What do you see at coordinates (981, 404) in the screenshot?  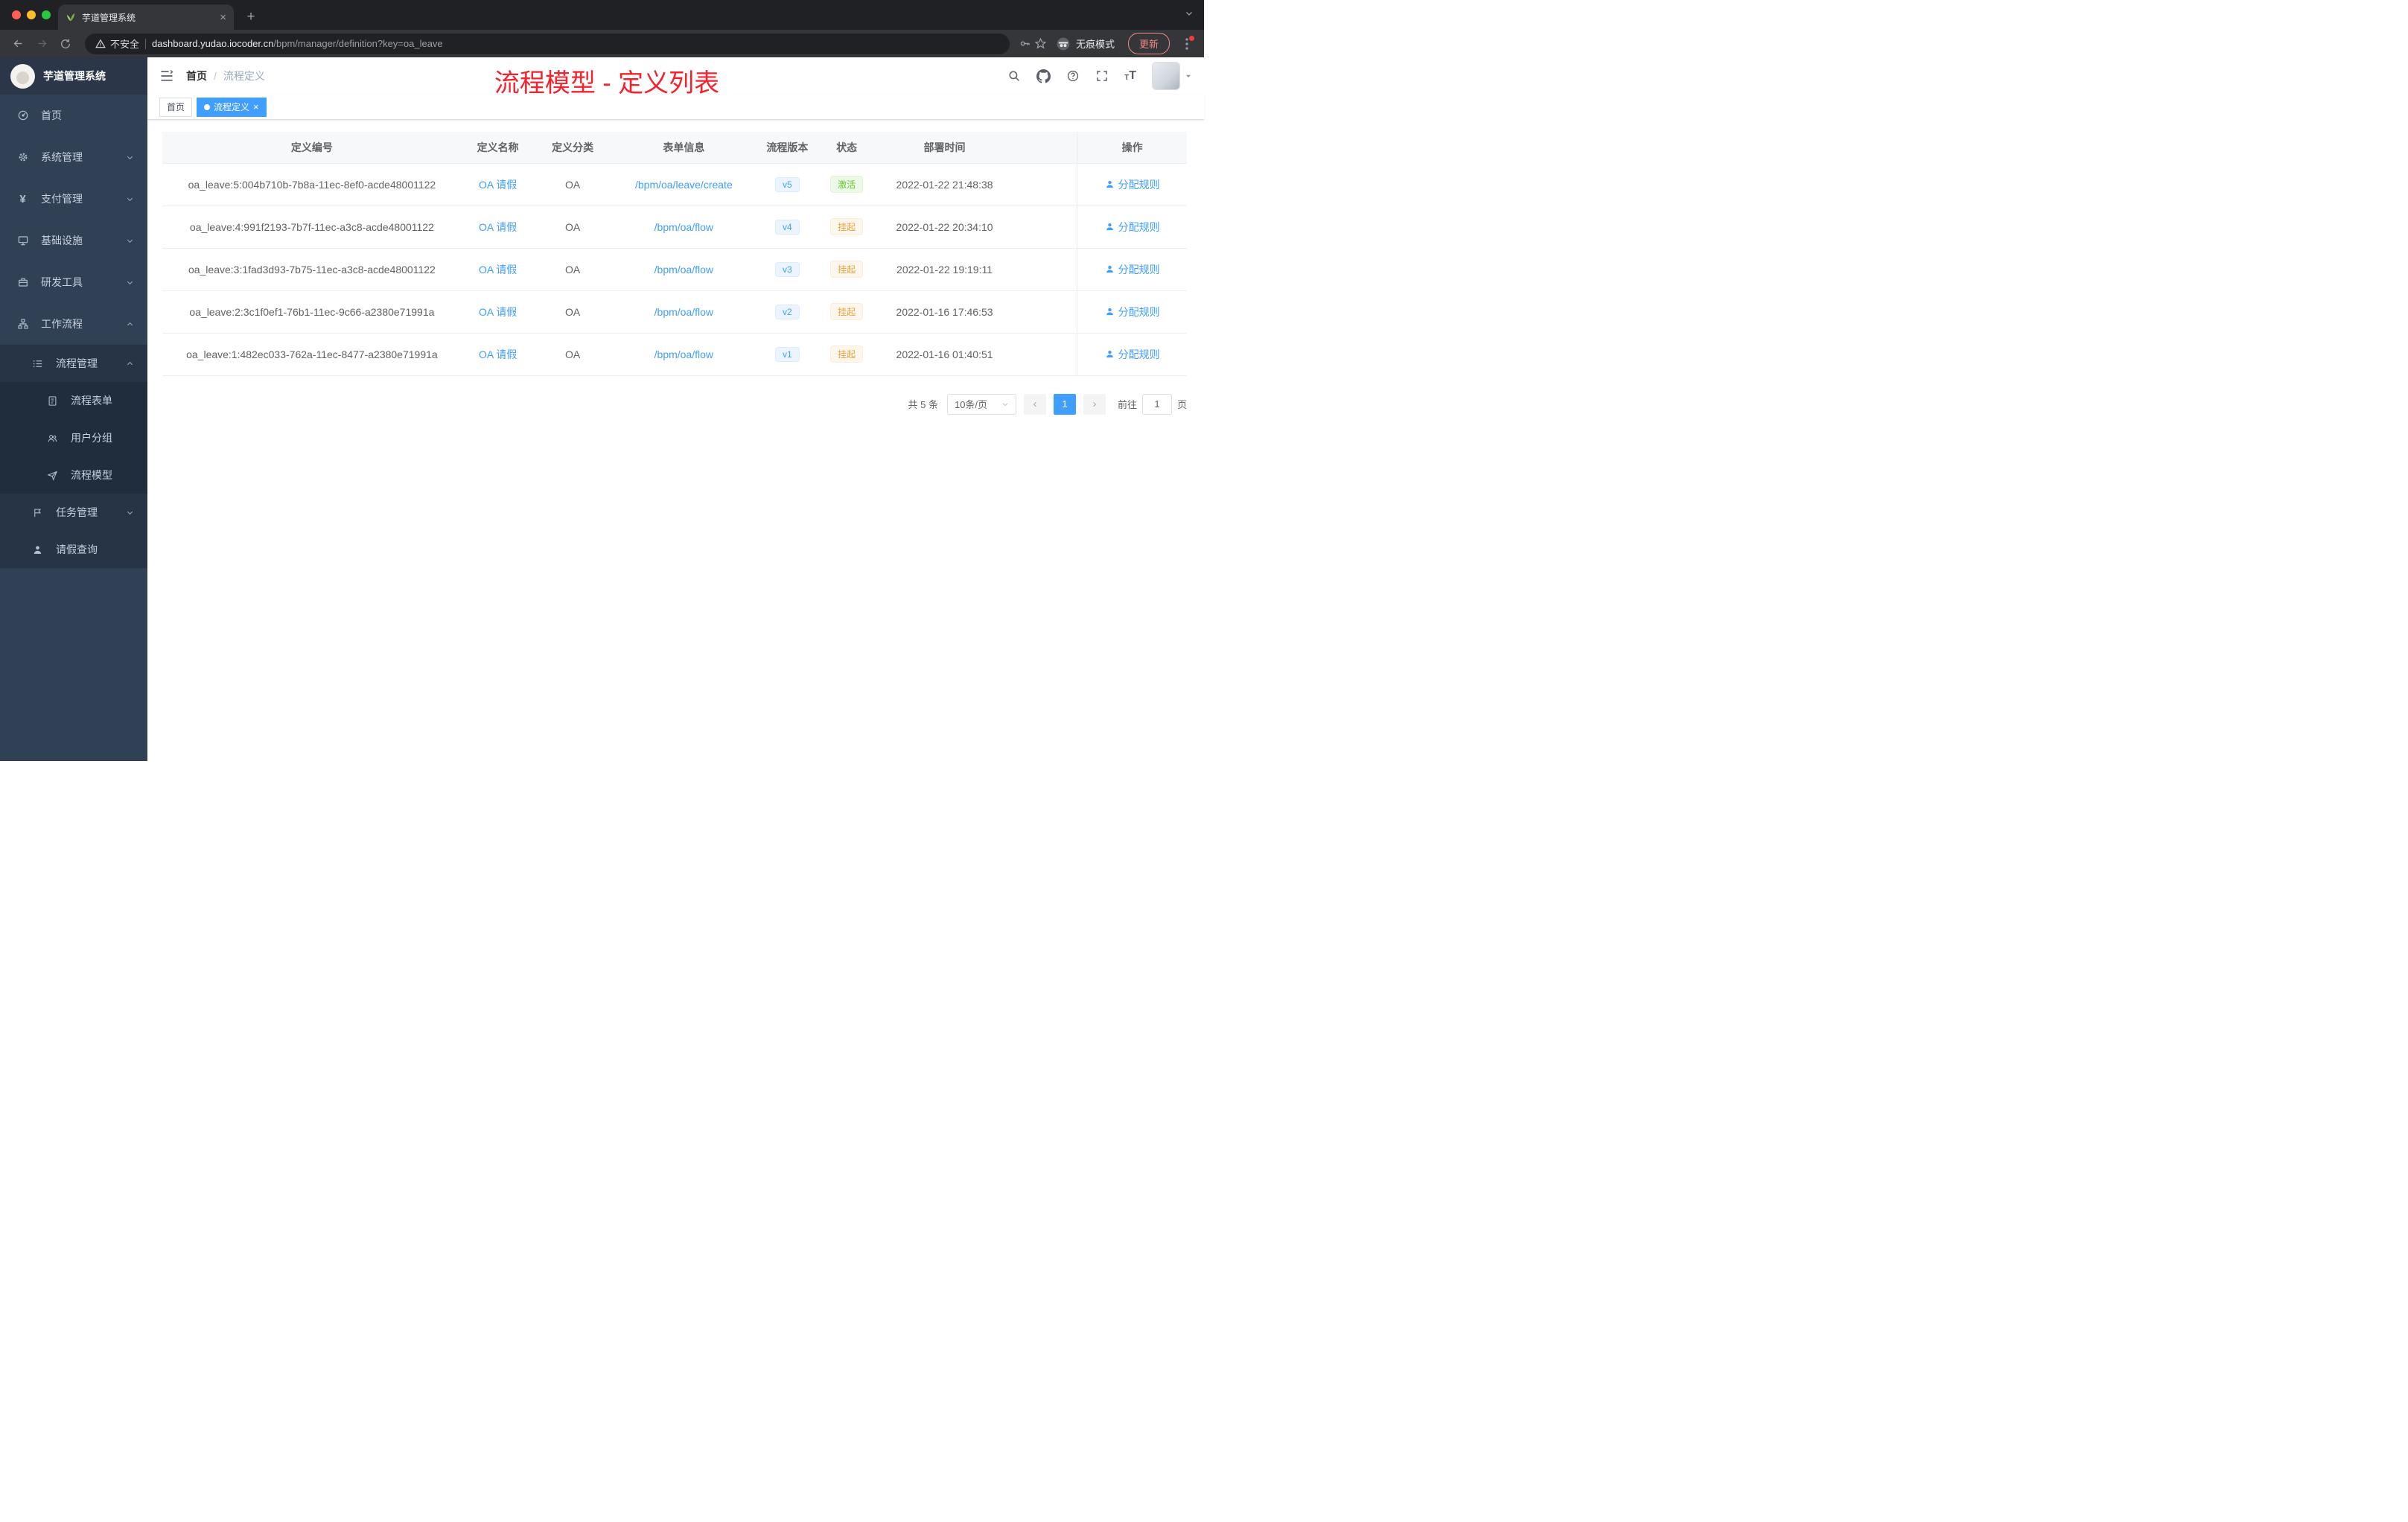 I see `page-size-select: 10条/页` at bounding box center [981, 404].